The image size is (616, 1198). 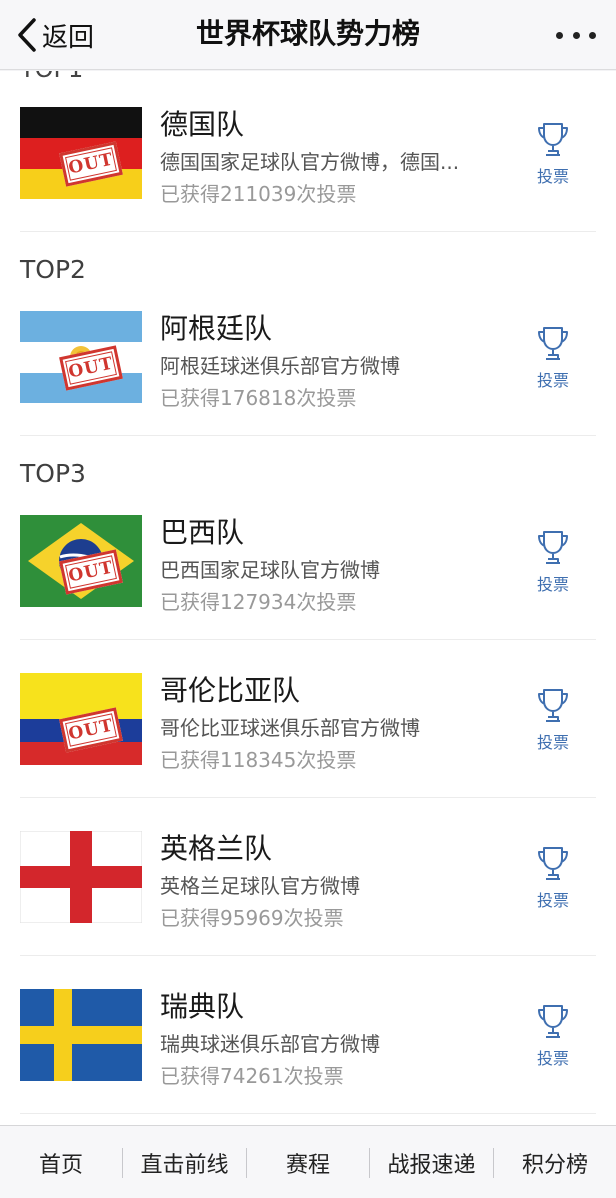 What do you see at coordinates (53, 269) in the screenshot?
I see `section-label-top2: TOP2` at bounding box center [53, 269].